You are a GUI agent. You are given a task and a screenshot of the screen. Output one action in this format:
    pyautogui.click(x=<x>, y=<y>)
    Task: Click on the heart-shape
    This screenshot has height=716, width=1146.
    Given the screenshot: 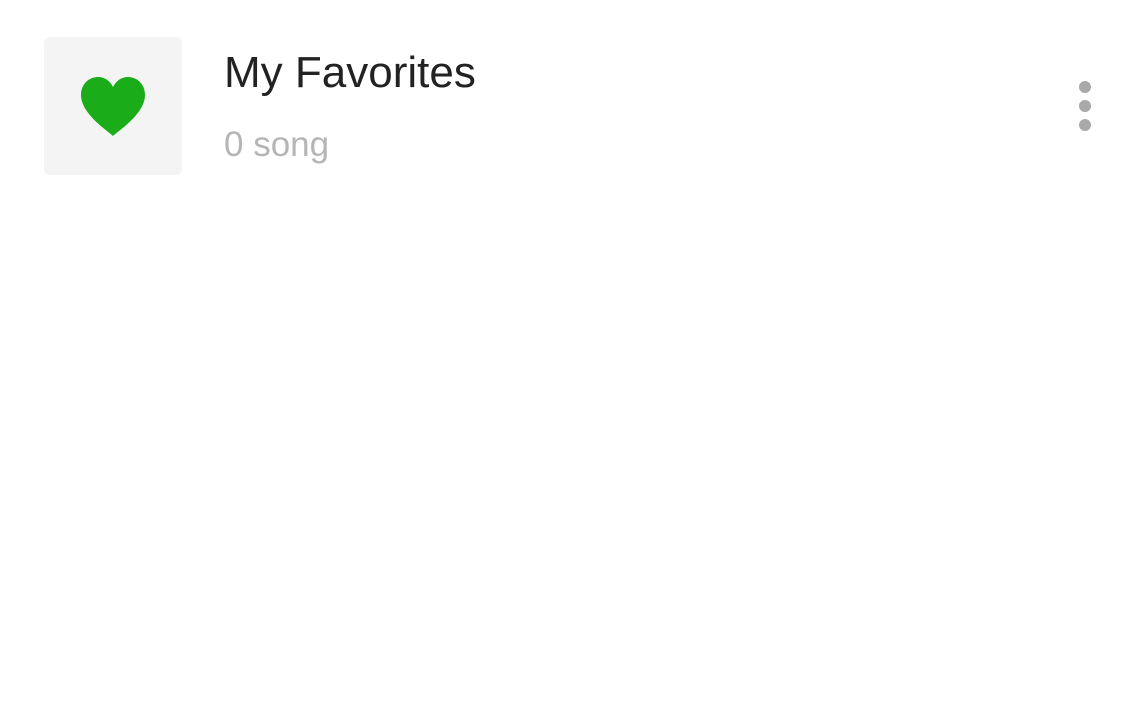 What is the action you would take?
    pyautogui.click(x=113, y=106)
    